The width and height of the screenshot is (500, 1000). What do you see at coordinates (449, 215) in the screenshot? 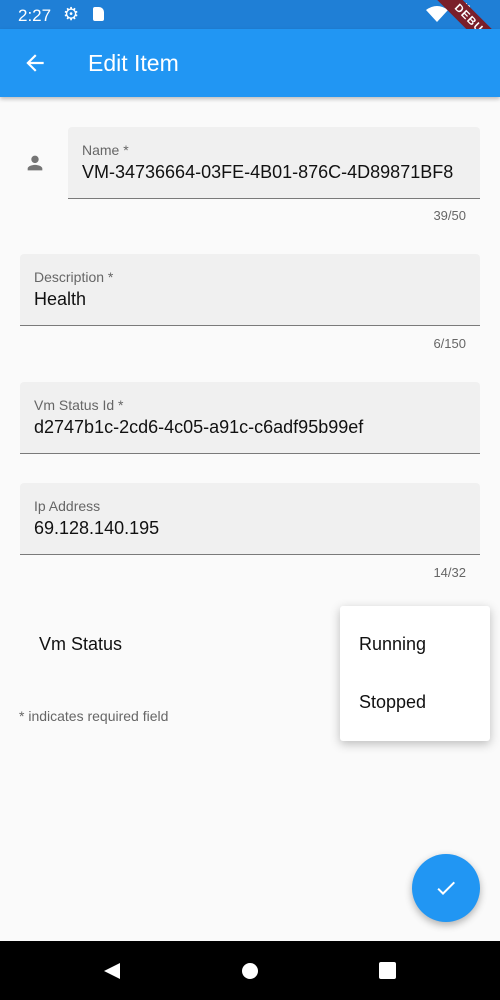
I see `name-counter: 39/50` at bounding box center [449, 215].